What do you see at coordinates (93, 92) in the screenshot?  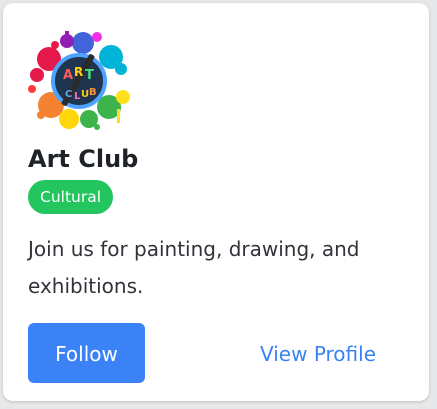 I see `svg-text: B` at bounding box center [93, 92].